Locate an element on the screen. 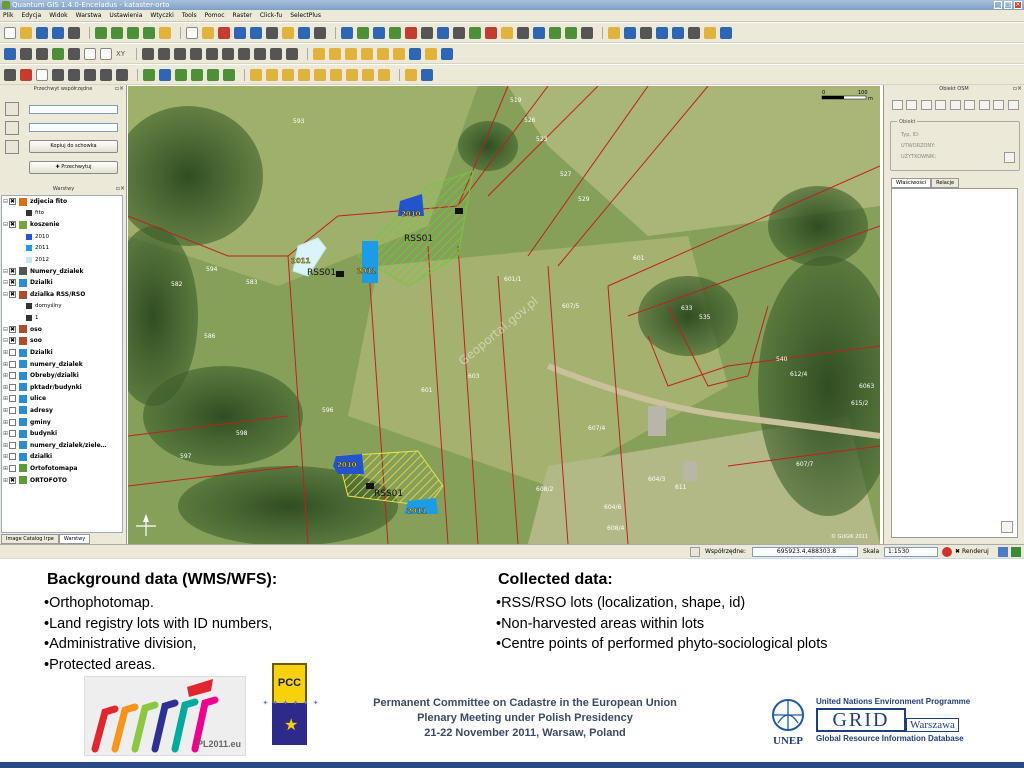  attribute-table-icon is located at coordinates (272, 32).